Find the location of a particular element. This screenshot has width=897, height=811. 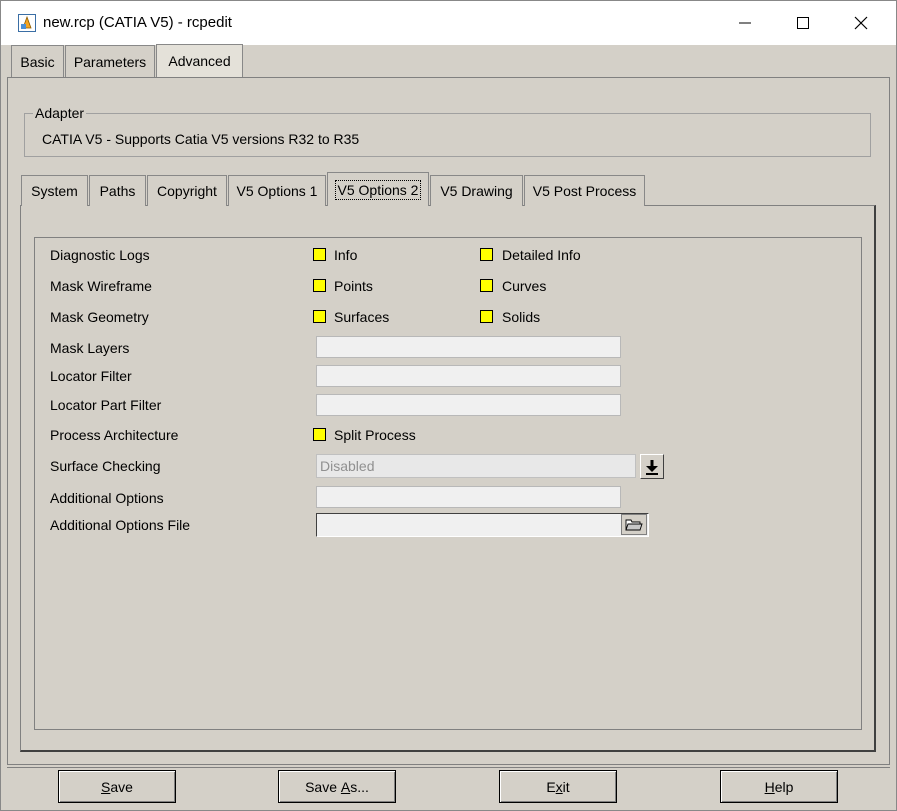

additional-options-file-label: Additional Options File is located at coordinates (120, 525).